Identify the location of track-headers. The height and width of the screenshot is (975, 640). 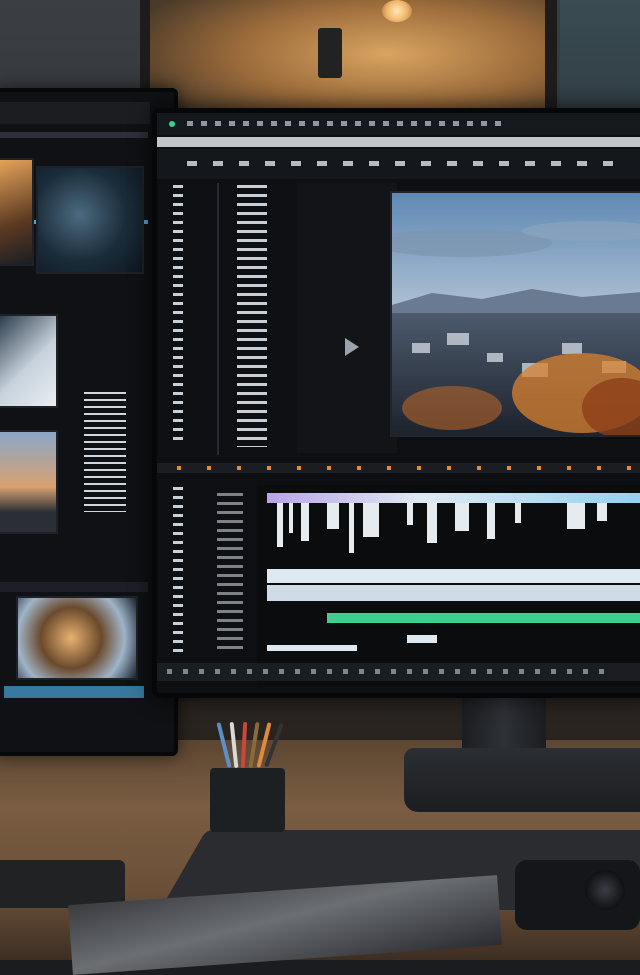
(178, 572).